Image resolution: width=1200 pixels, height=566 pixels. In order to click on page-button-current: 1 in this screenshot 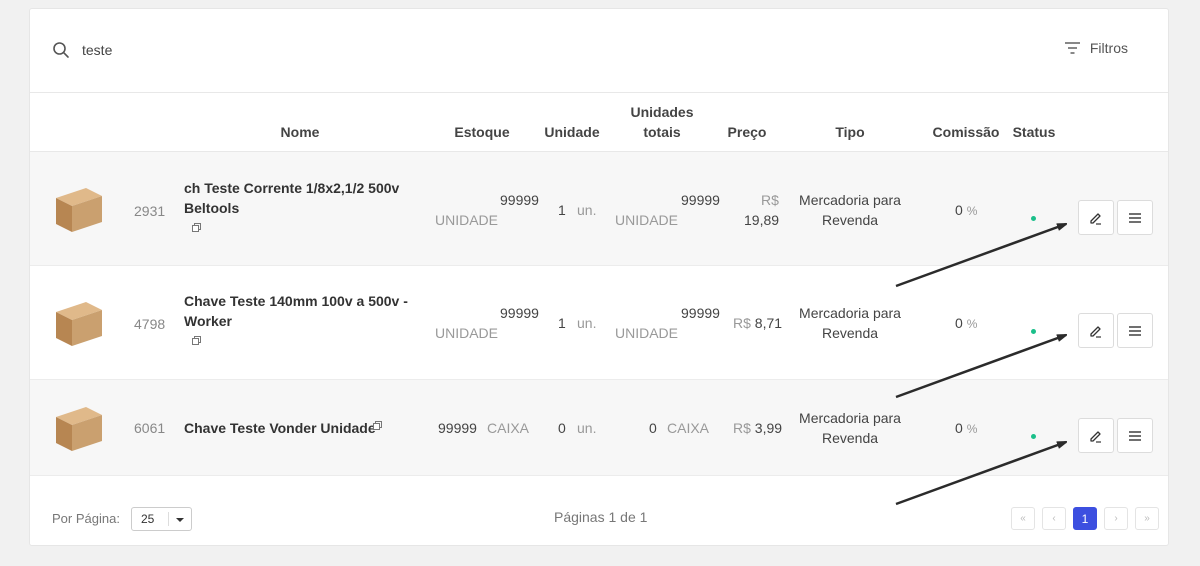, I will do `click(1085, 518)`.